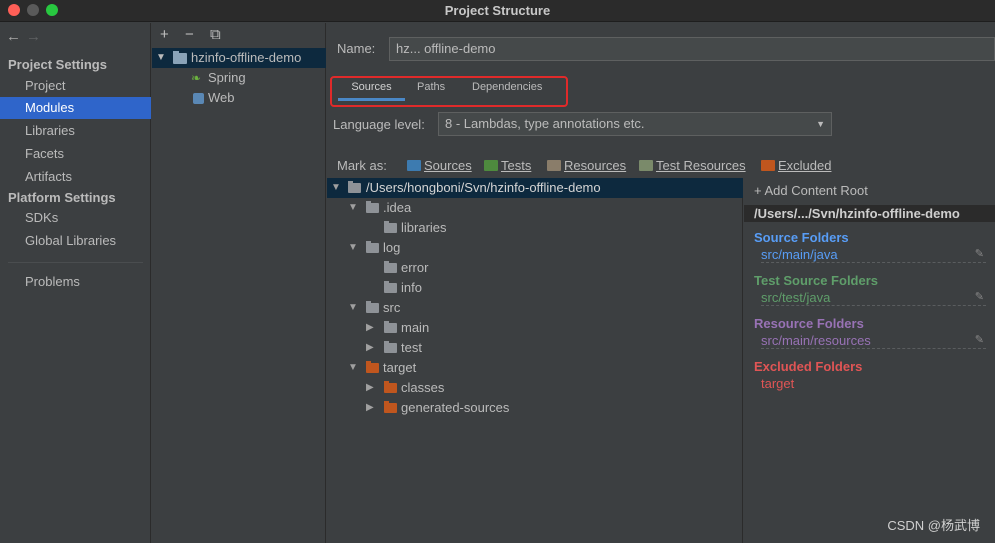 The height and width of the screenshot is (543, 995). I want to click on facet-item-spring: ❧ Spring, so click(239, 78).